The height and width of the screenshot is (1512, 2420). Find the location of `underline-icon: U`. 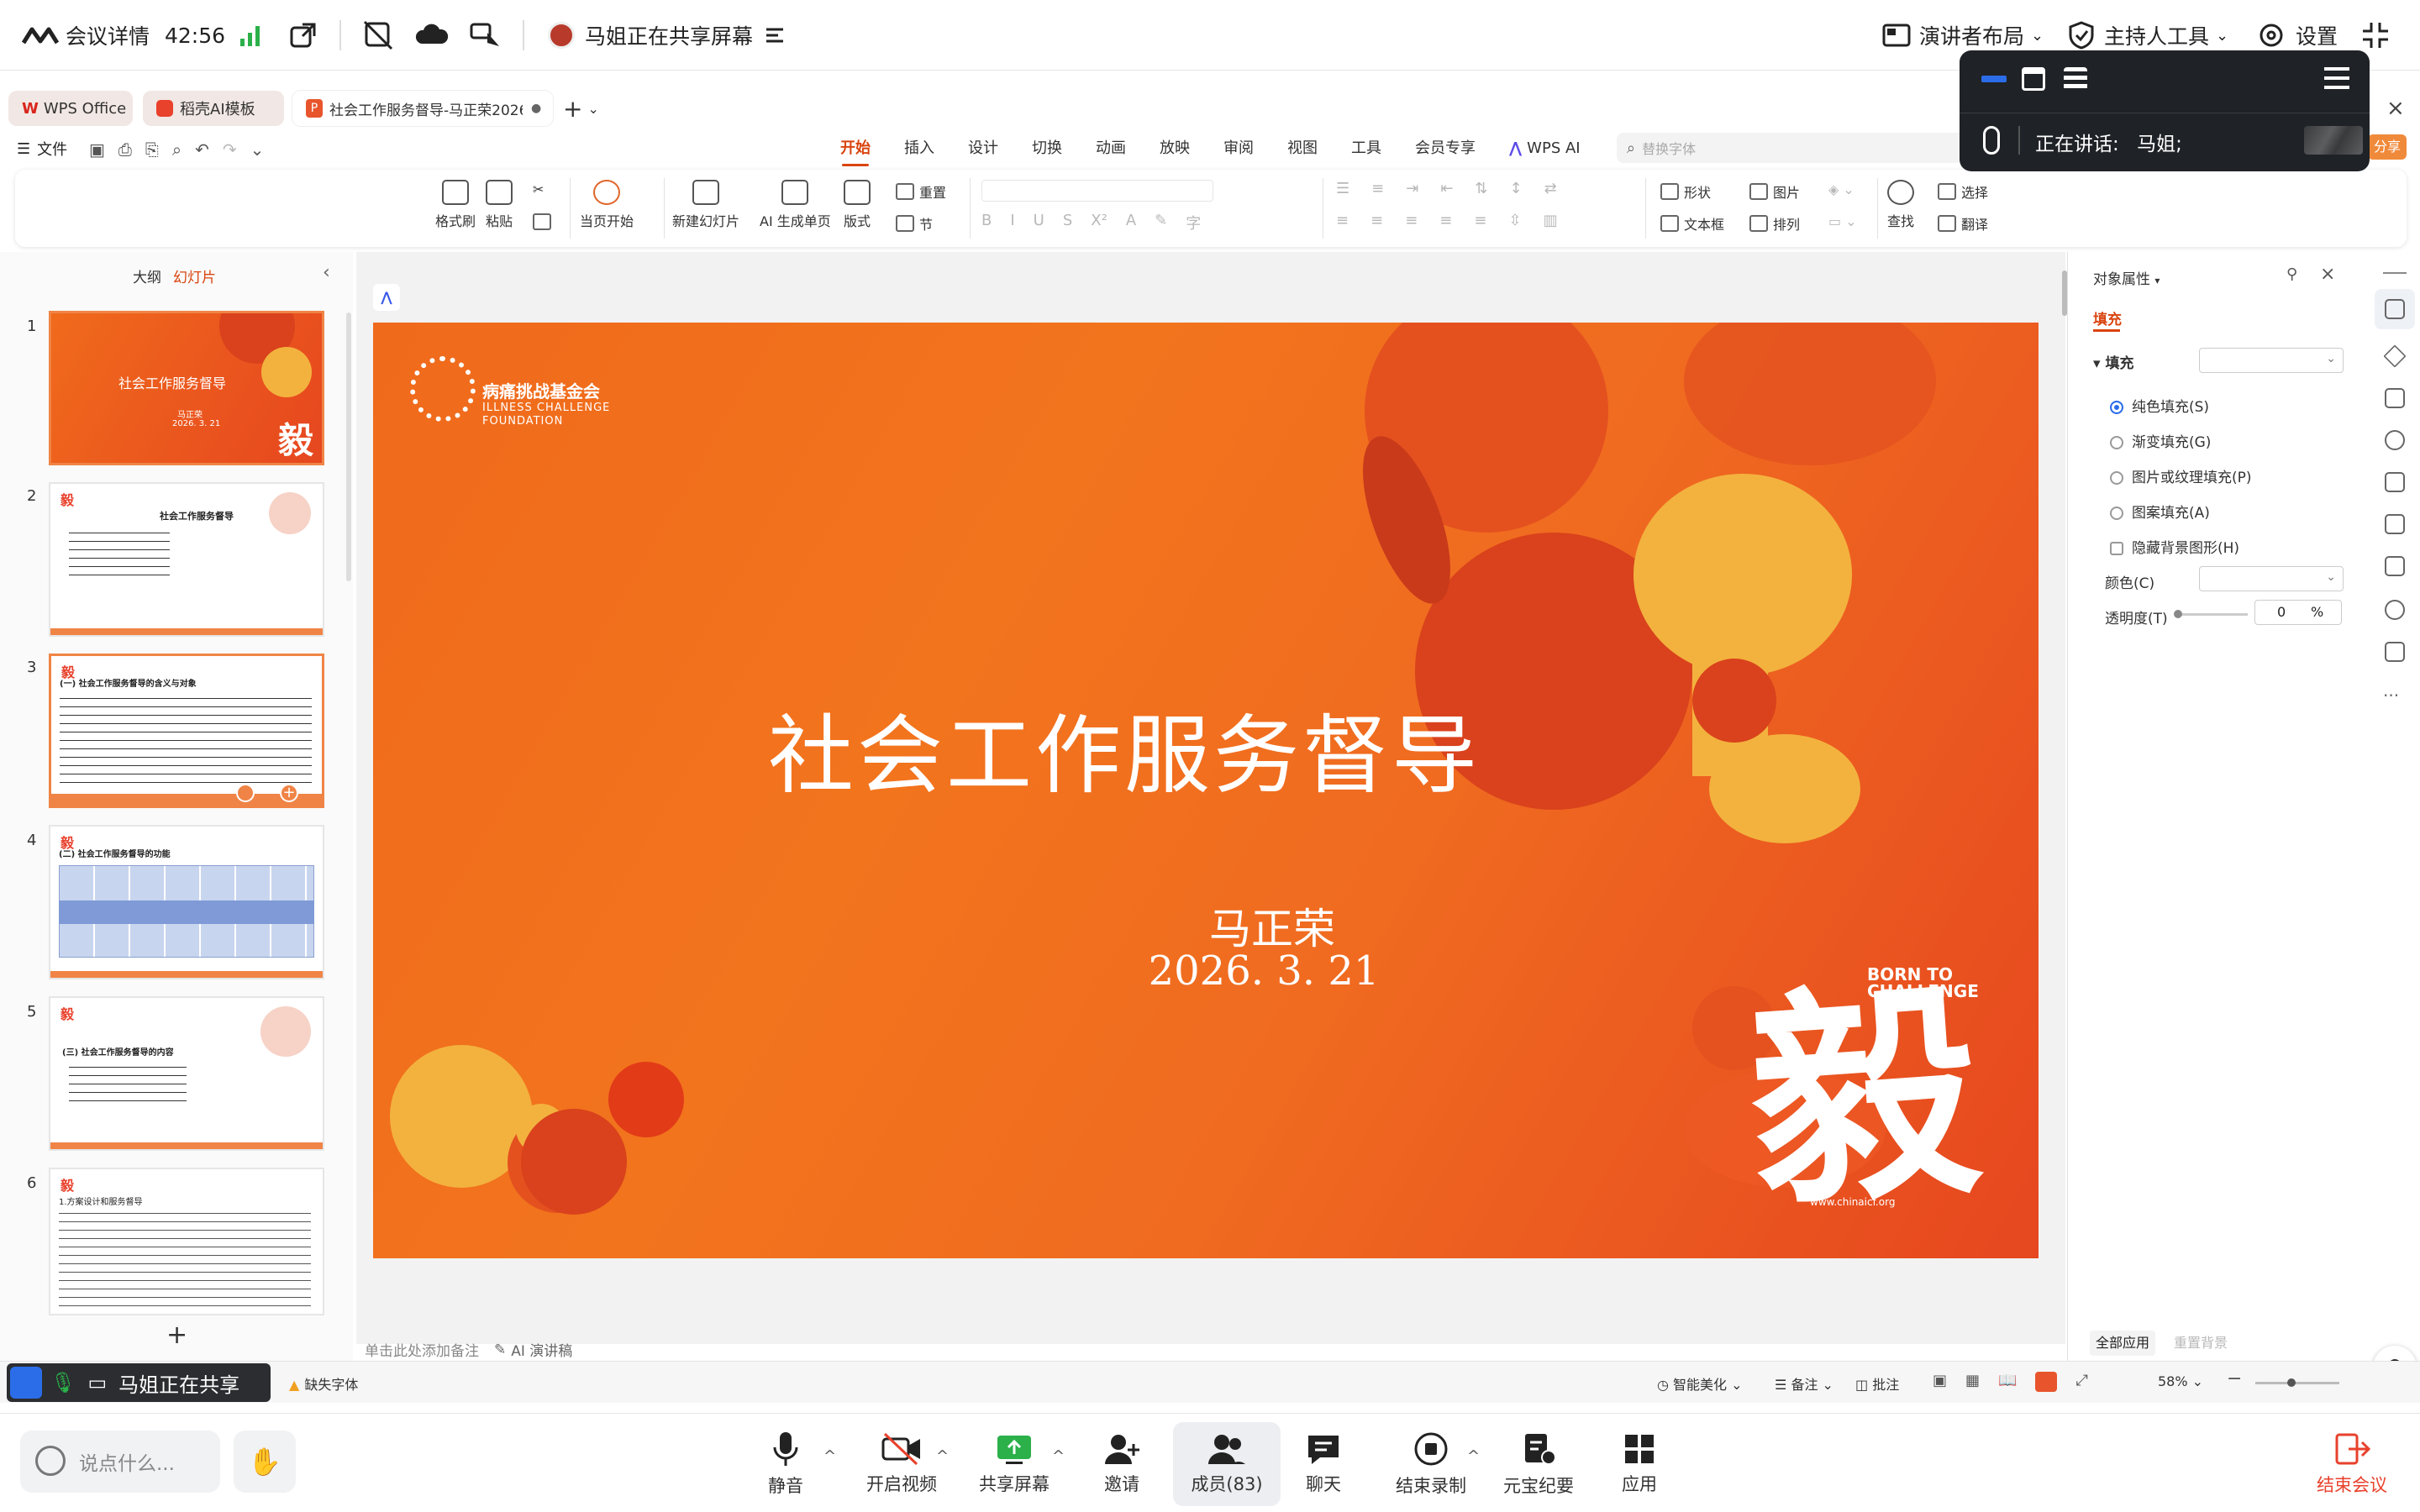

underline-icon: U is located at coordinates (1039, 223).